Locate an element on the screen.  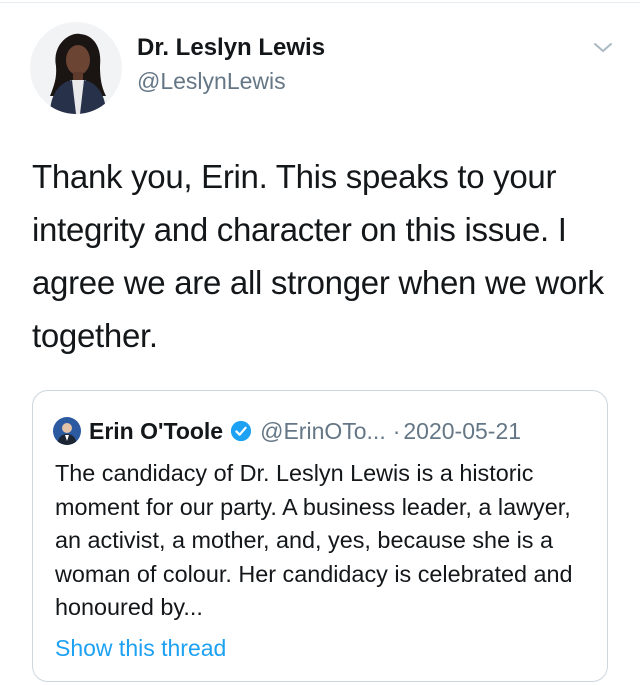
chevron-down-icon is located at coordinates (603, 48).